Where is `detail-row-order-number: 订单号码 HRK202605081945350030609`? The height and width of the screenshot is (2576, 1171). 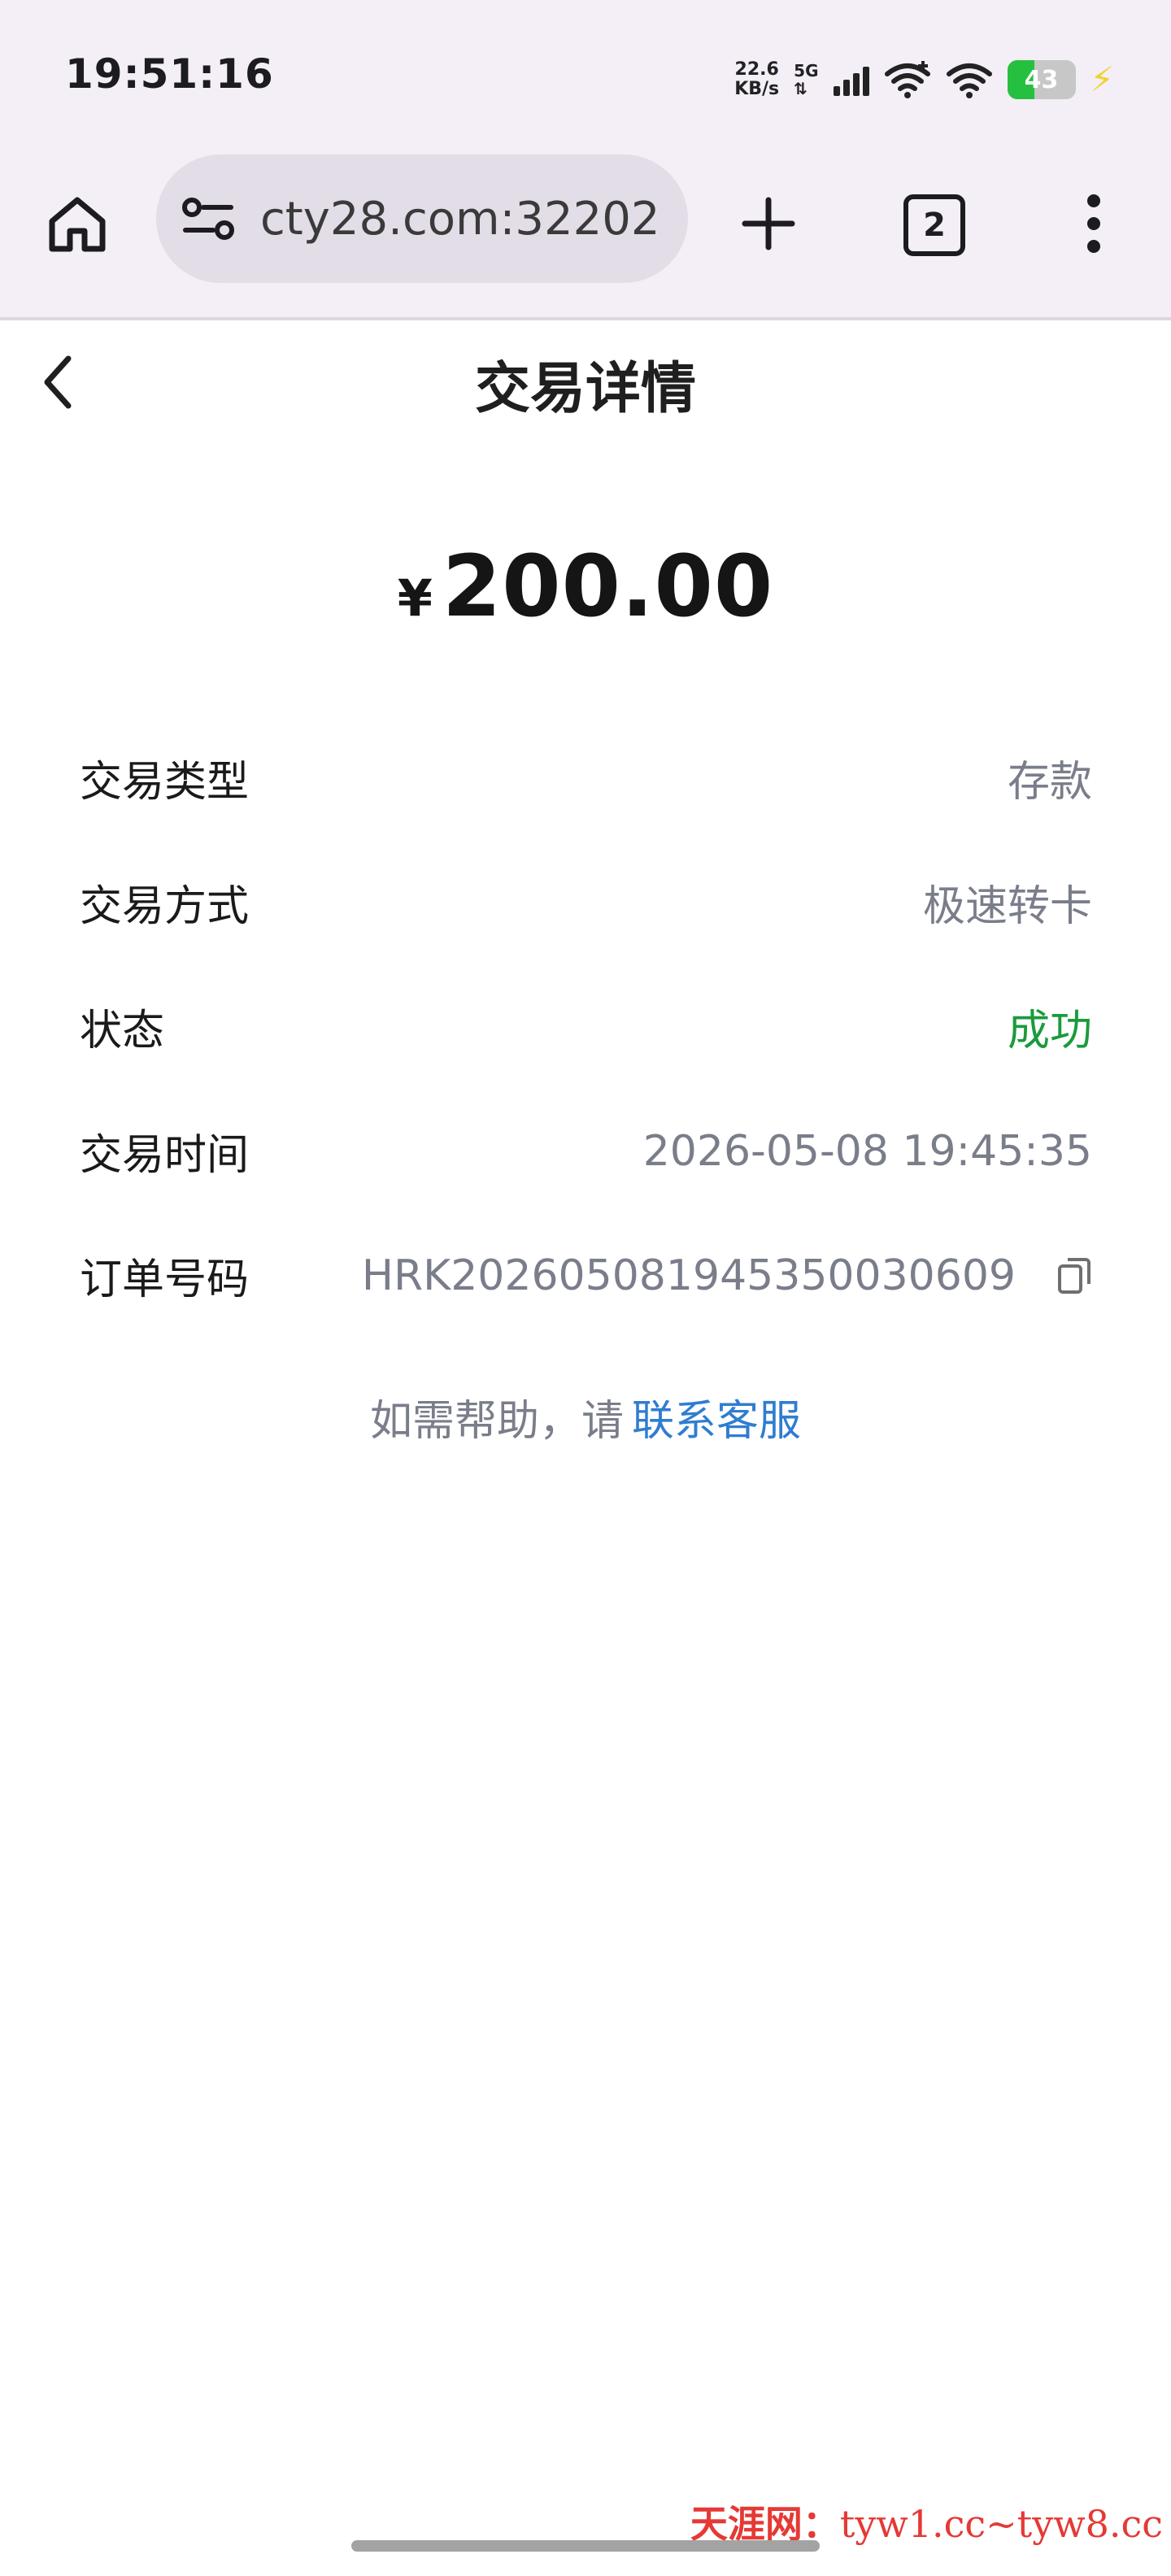
detail-row-order-number: 订单号码 HRK202605081945350030609 is located at coordinates (586, 1276).